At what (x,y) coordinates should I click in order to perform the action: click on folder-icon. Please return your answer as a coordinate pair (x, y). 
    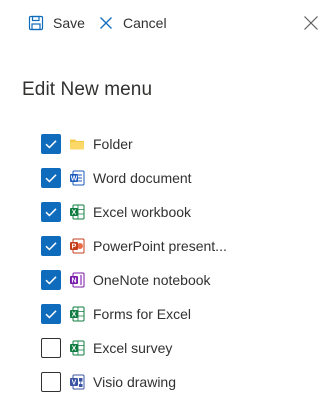
    Looking at the image, I should click on (77, 144).